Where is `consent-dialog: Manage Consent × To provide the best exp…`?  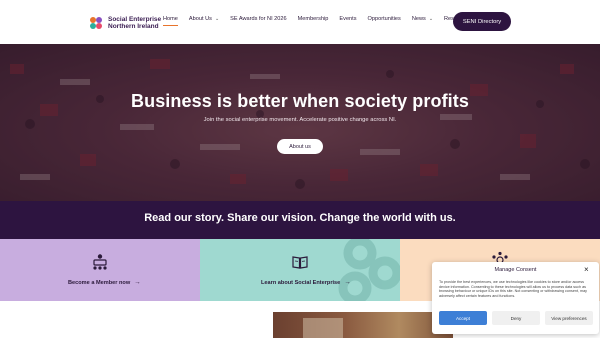 consent-dialog: Manage Consent × To provide the best exp… is located at coordinates (515, 298).